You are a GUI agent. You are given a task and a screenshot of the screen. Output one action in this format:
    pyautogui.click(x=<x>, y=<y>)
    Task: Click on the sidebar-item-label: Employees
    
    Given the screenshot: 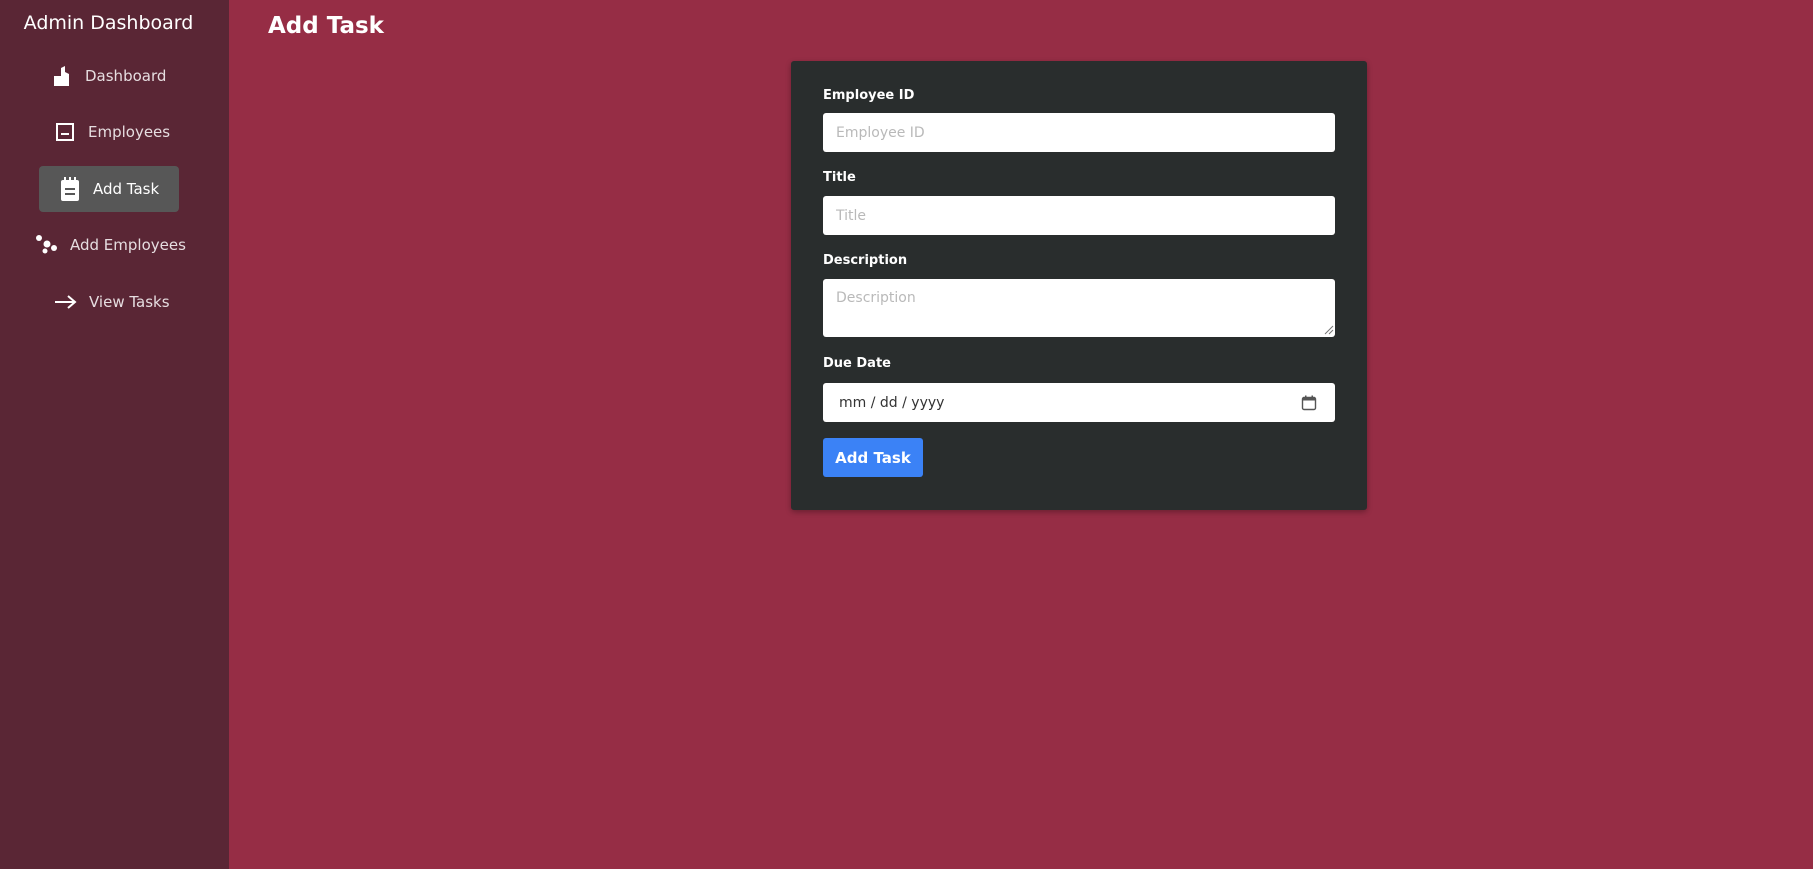 What is the action you would take?
    pyautogui.click(x=129, y=132)
    